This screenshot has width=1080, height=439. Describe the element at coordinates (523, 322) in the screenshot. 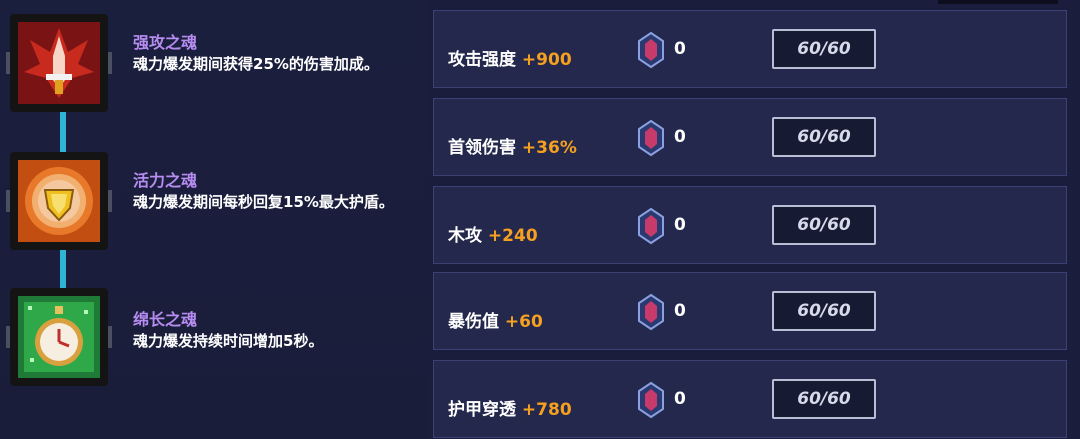

I see `stat-bonus: +60` at that location.